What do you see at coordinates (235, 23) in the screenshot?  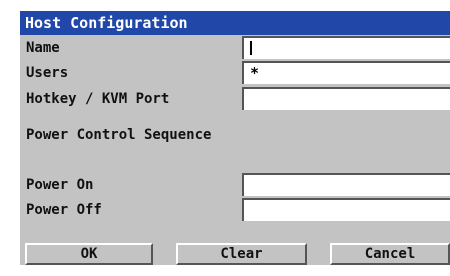 I see `dialog-title: Host Configuration` at bounding box center [235, 23].